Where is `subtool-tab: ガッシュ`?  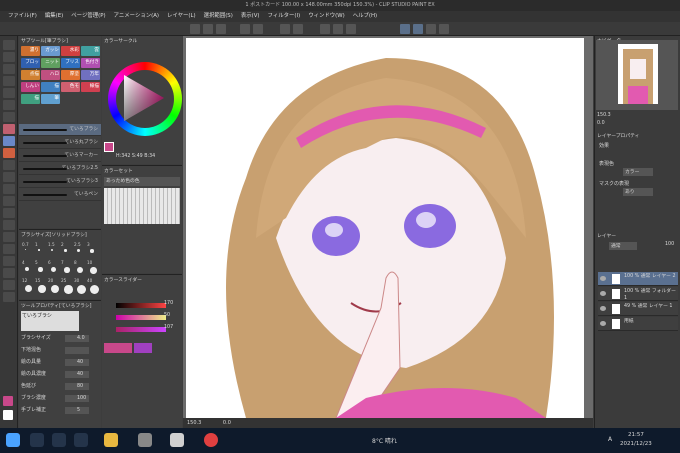 subtool-tab: ガッシュ is located at coordinates (50, 54).